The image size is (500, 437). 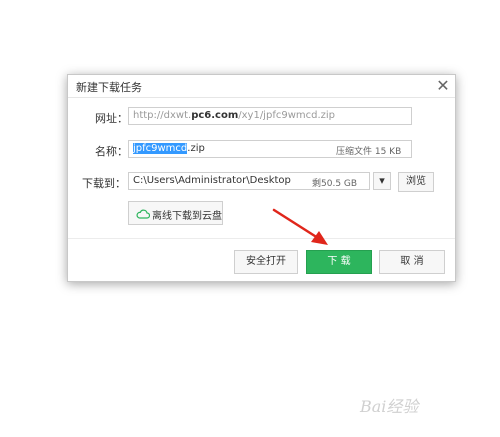 I want to click on url-input: http://dxwt.pc6.com/xy1/jpfc9wmcd.zip, so click(x=270, y=116).